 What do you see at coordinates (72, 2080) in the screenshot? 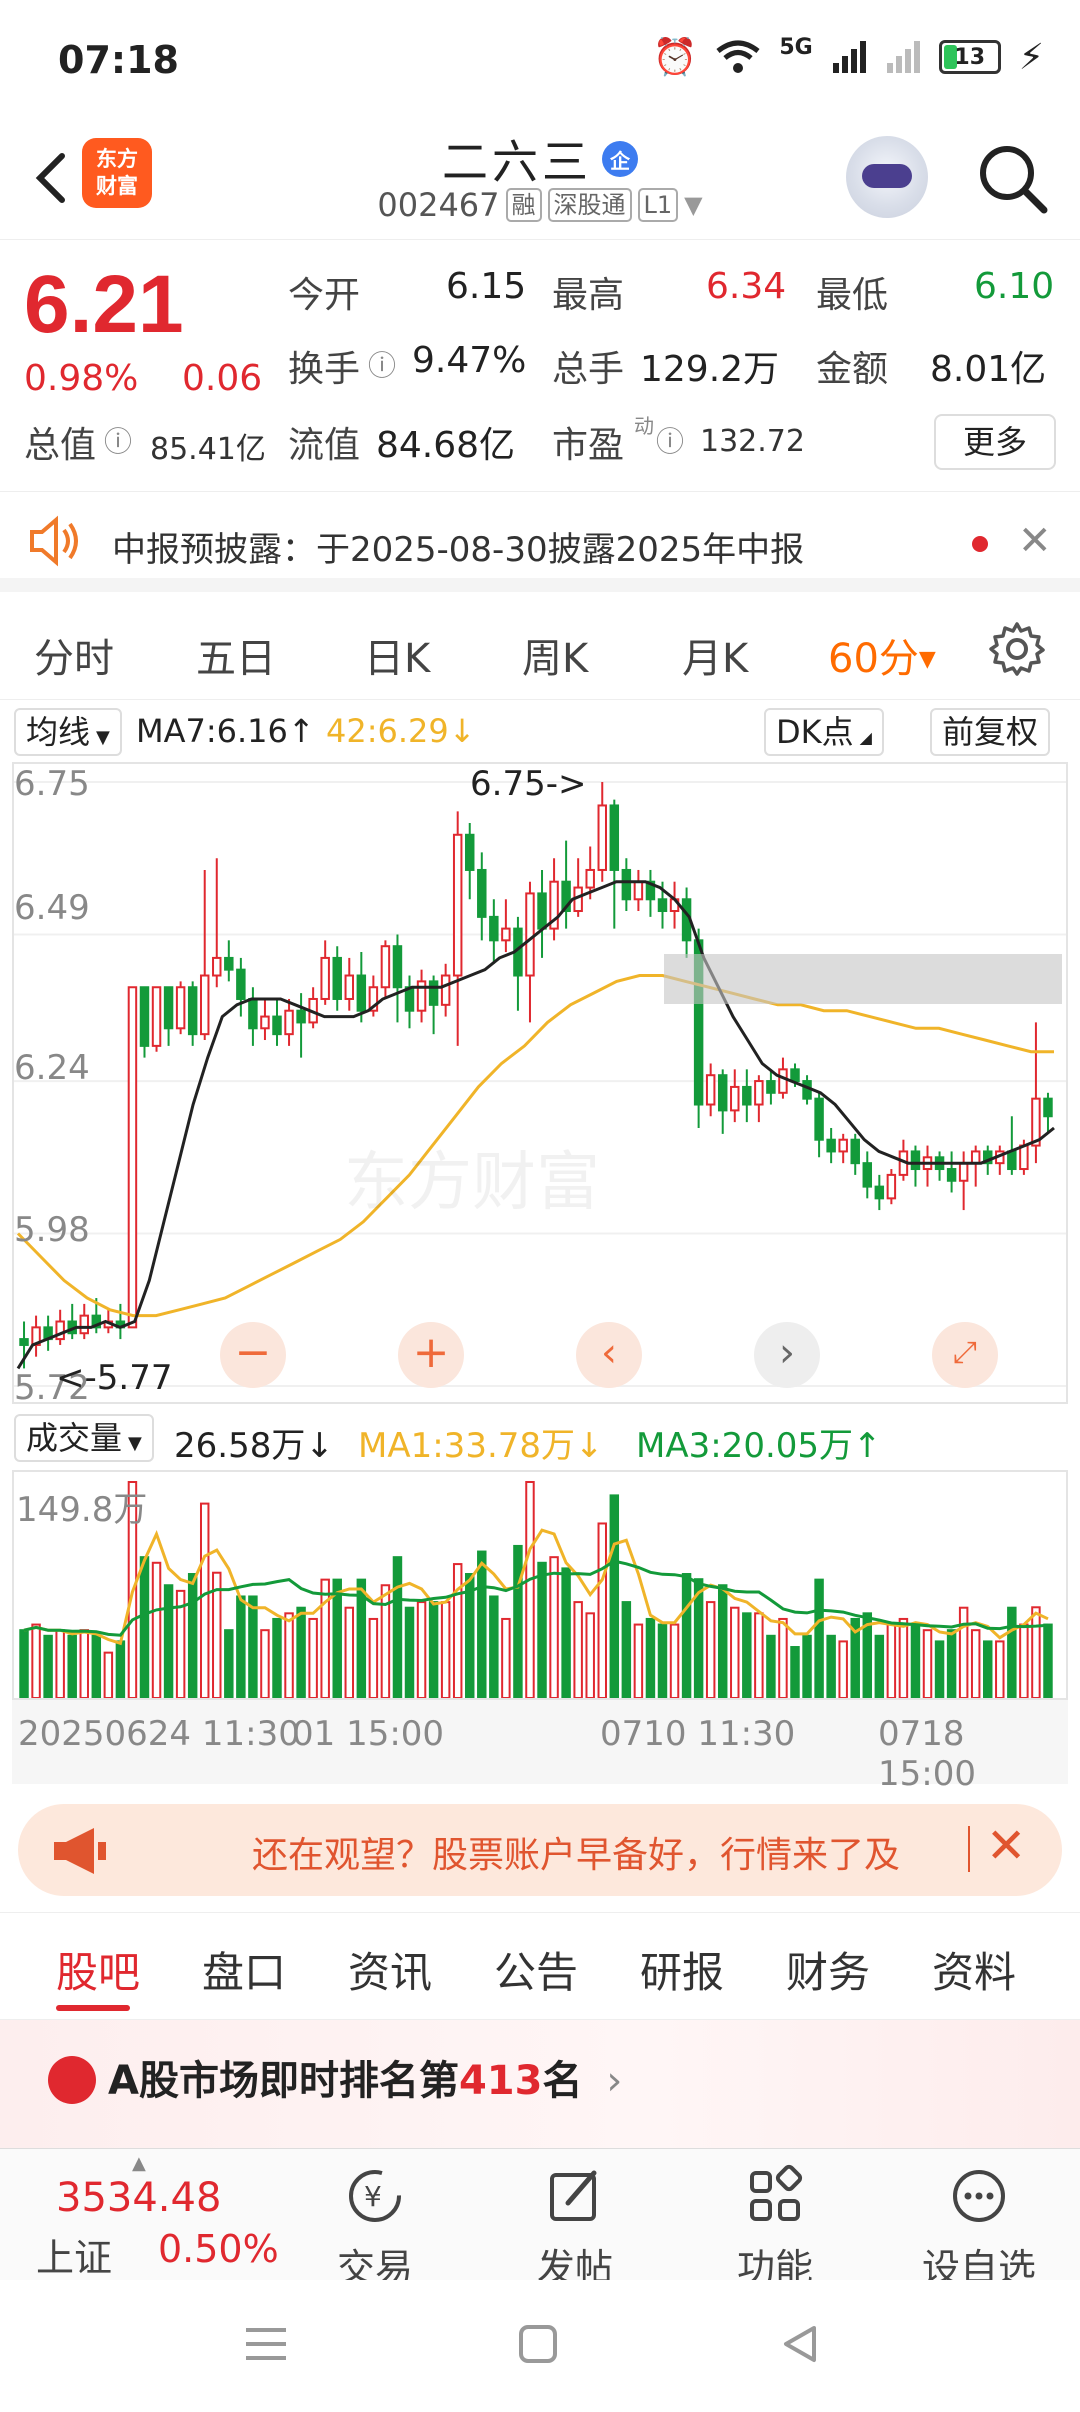
I see `ranking-icon` at bounding box center [72, 2080].